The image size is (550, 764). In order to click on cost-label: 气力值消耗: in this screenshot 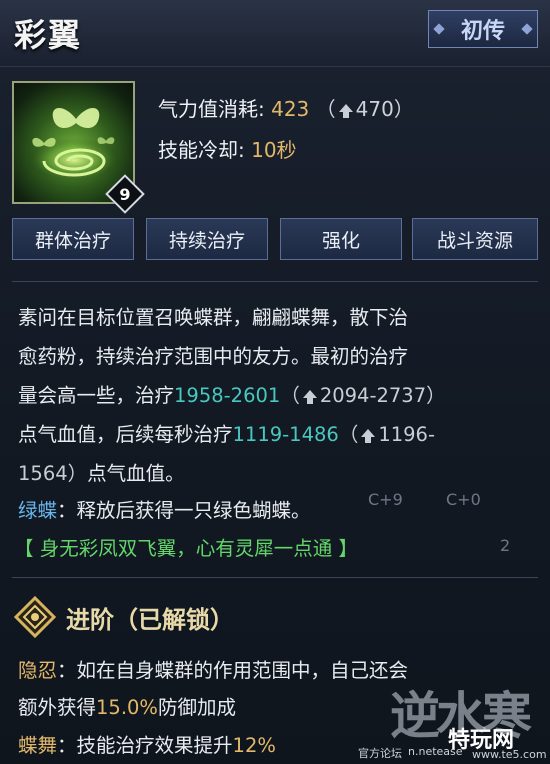, I will do `click(211, 109)`.